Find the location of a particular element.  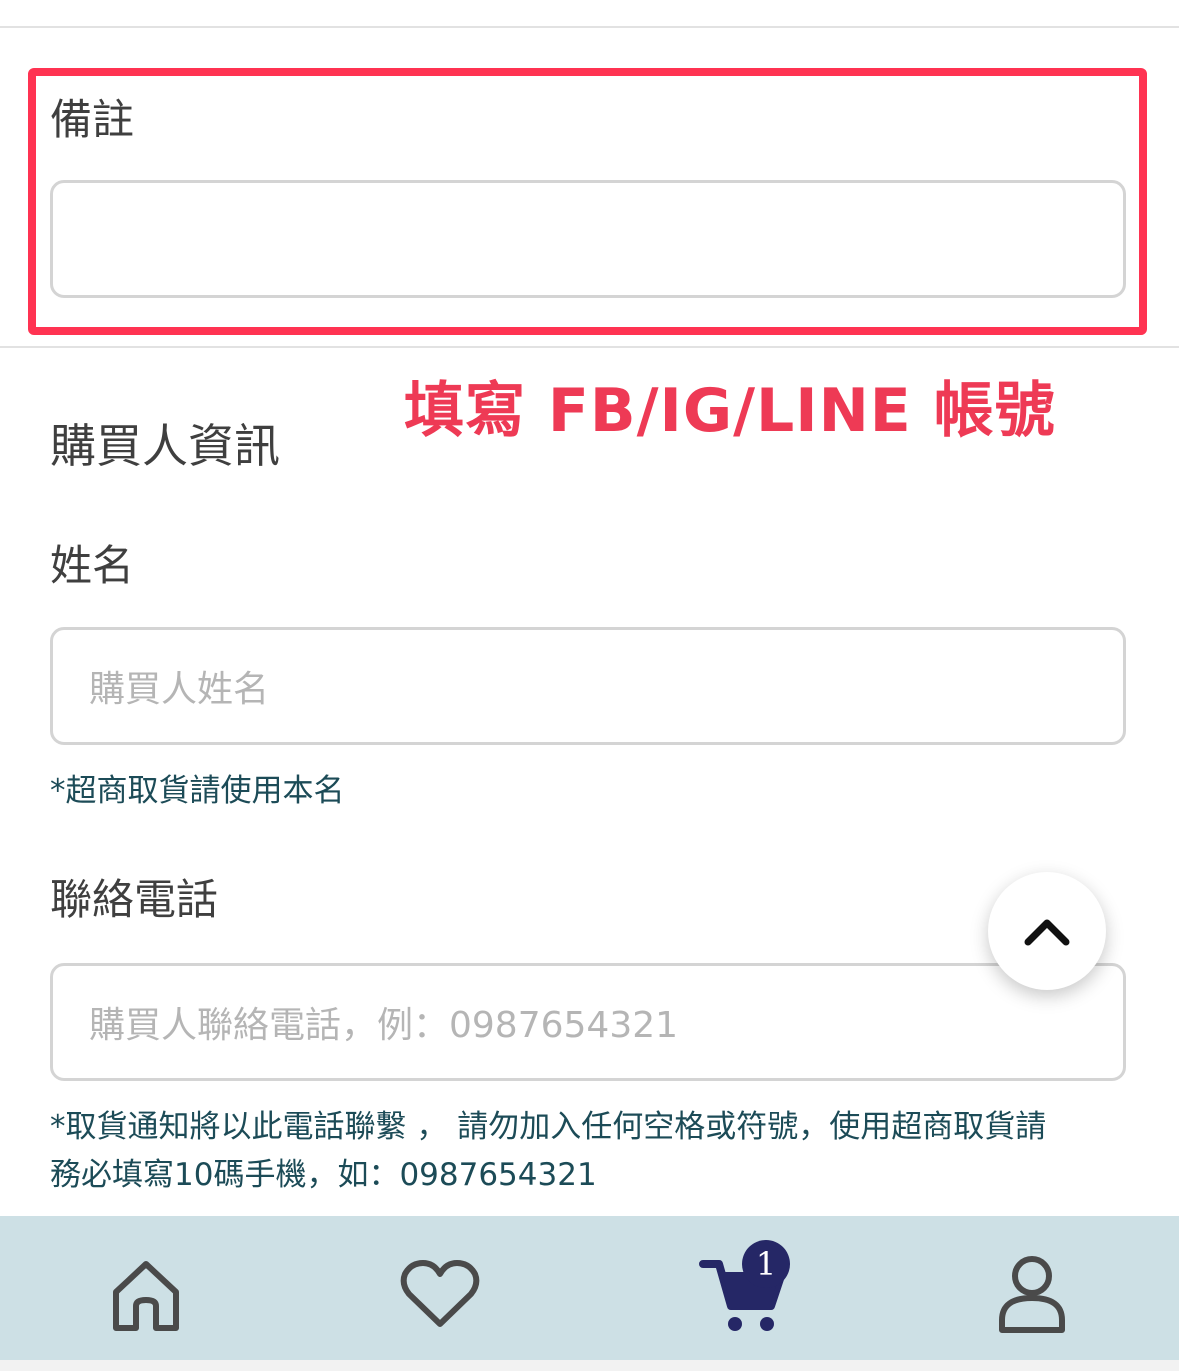

chevron-up-icon is located at coordinates (1047, 932).